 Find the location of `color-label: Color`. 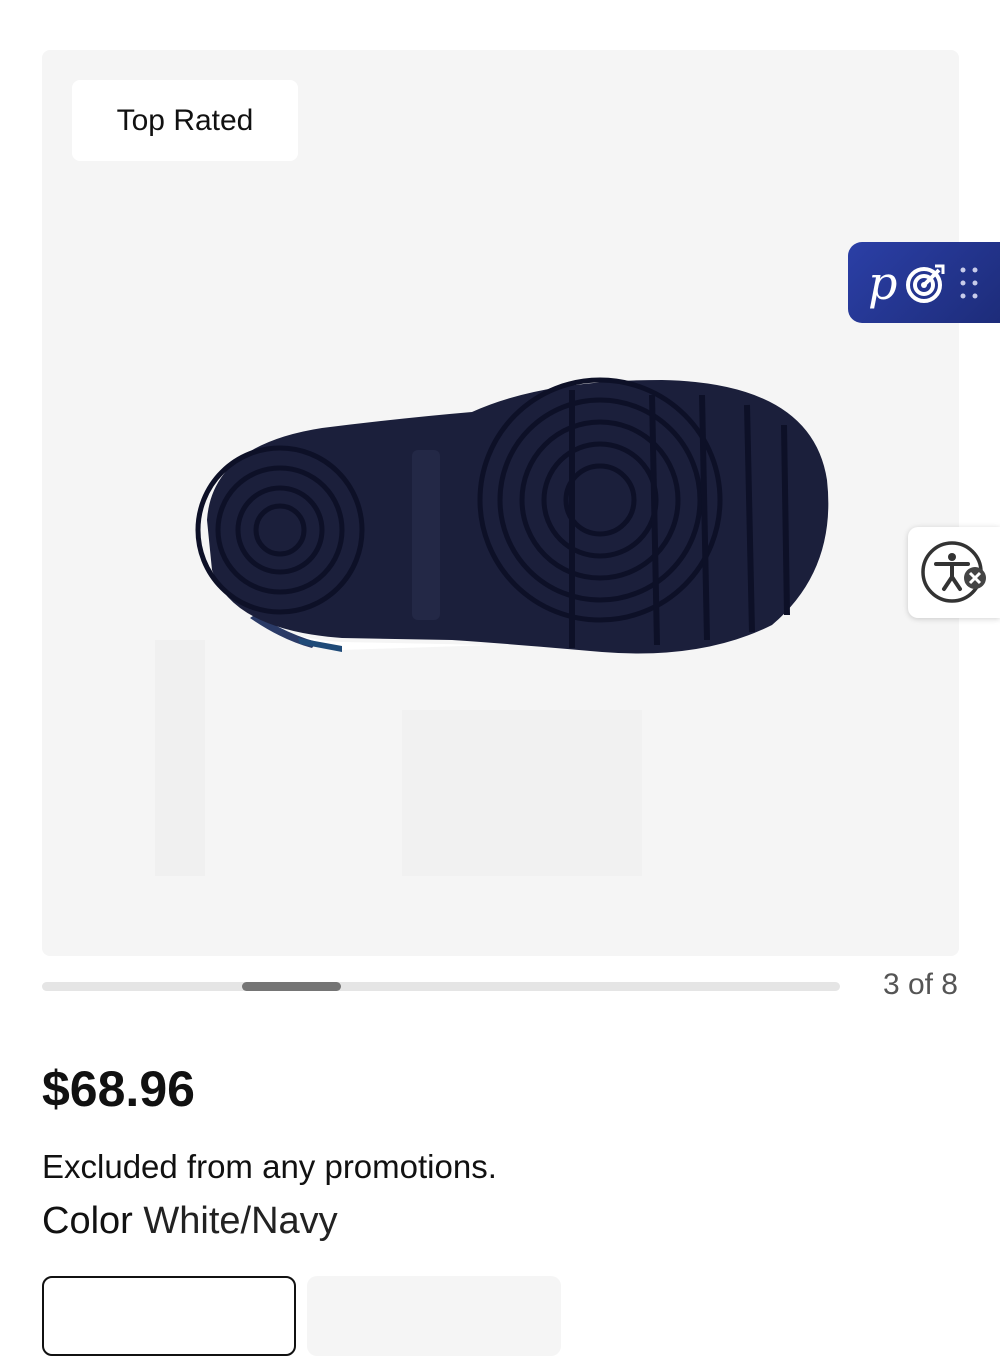

color-label: Color is located at coordinates (87, 1221).